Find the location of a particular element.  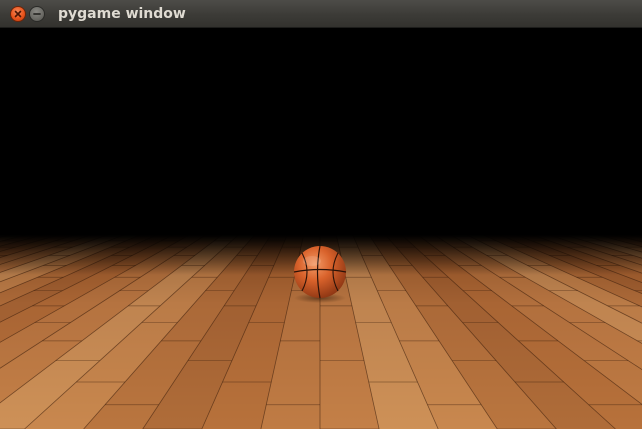

close-button is located at coordinates (18, 14).